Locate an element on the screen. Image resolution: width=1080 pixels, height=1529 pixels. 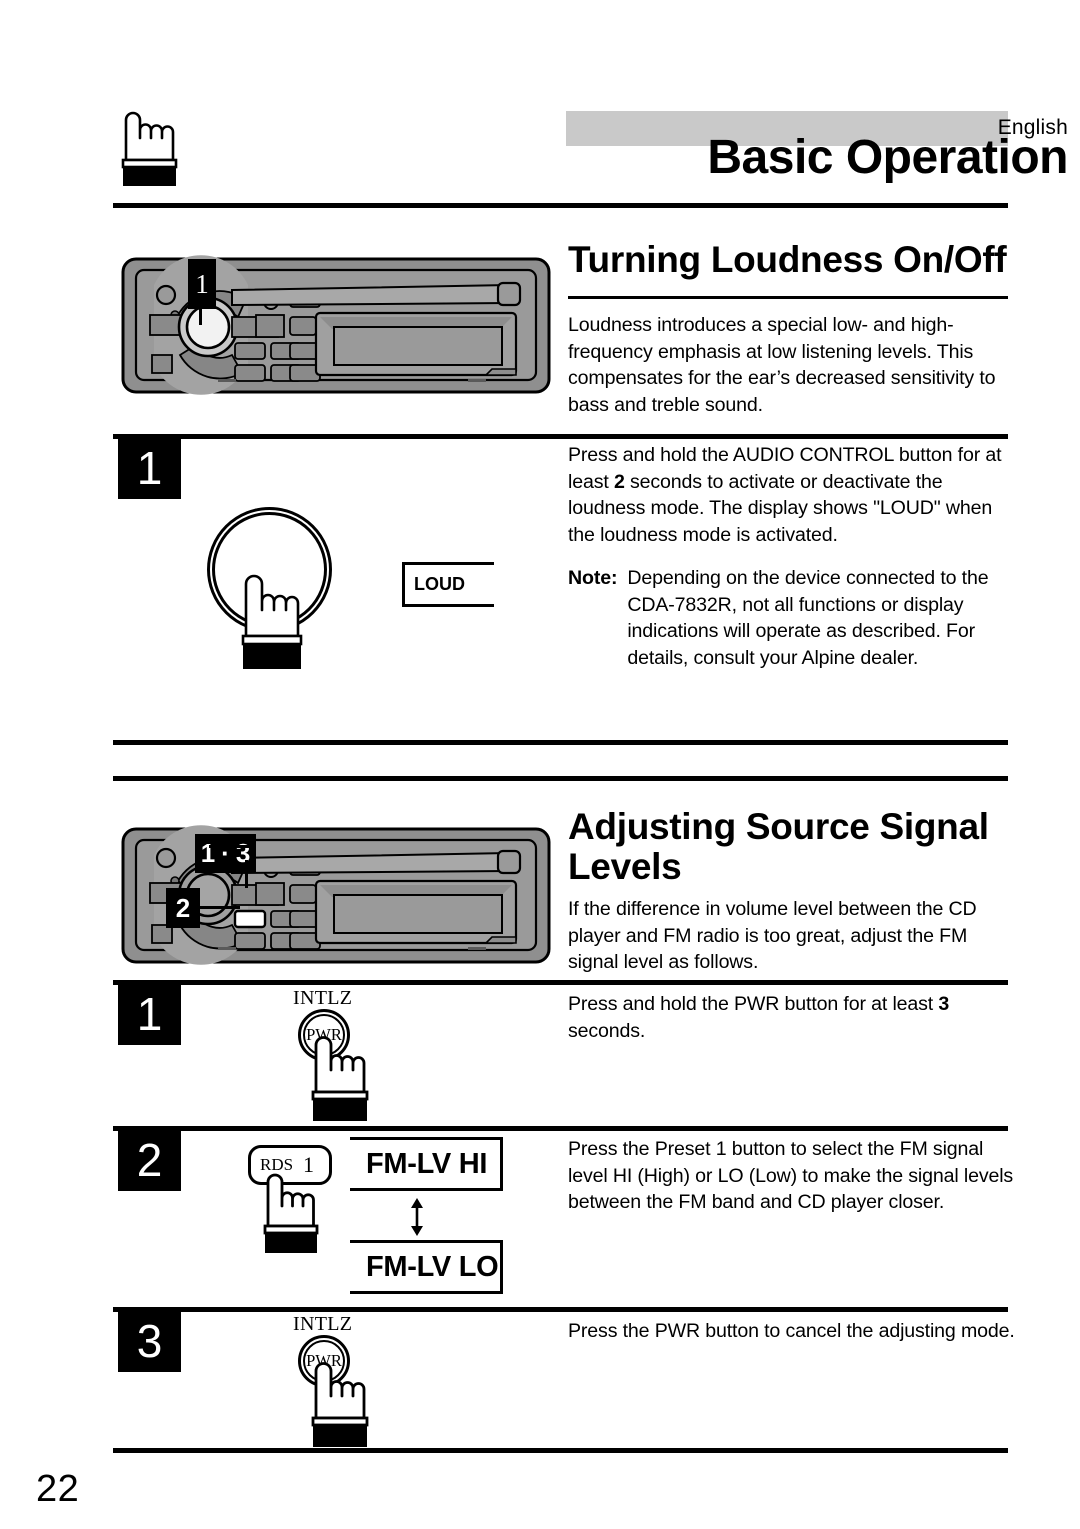
step-1-text-bold: 2 is located at coordinates (619, 481).